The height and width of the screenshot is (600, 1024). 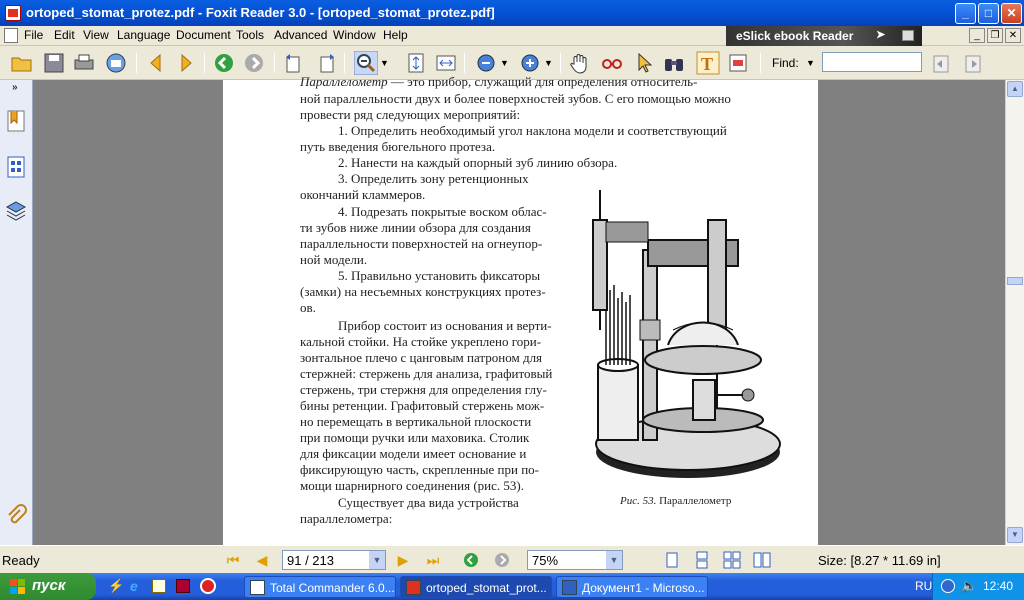 What do you see at coordinates (84, 63) in the screenshot?
I see `print-icon` at bounding box center [84, 63].